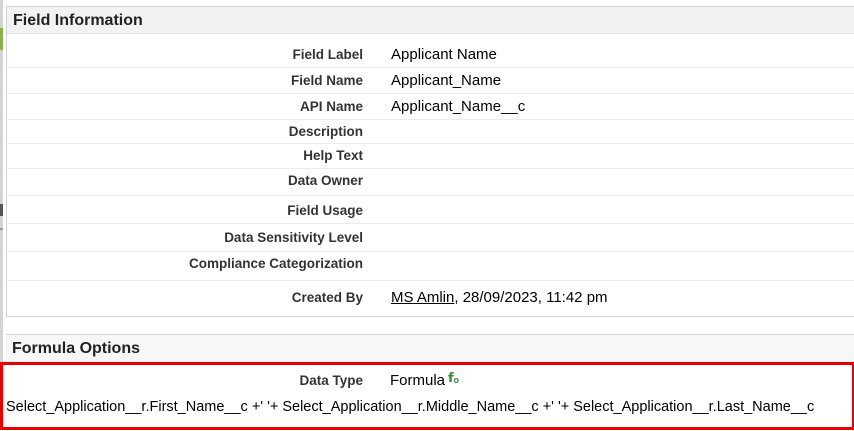 This screenshot has height=431, width=854. Describe the element at coordinates (430, 210) in the screenshot. I see `row-field-usage: Field Usage` at that location.